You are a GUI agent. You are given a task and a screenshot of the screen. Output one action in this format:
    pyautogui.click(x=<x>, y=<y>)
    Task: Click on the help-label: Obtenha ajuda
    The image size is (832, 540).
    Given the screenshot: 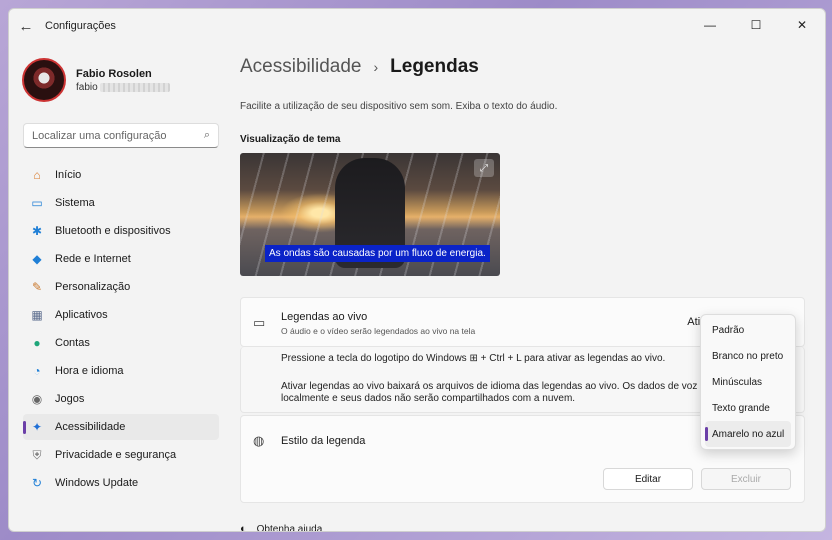 What is the action you would take?
    pyautogui.click(x=289, y=527)
    